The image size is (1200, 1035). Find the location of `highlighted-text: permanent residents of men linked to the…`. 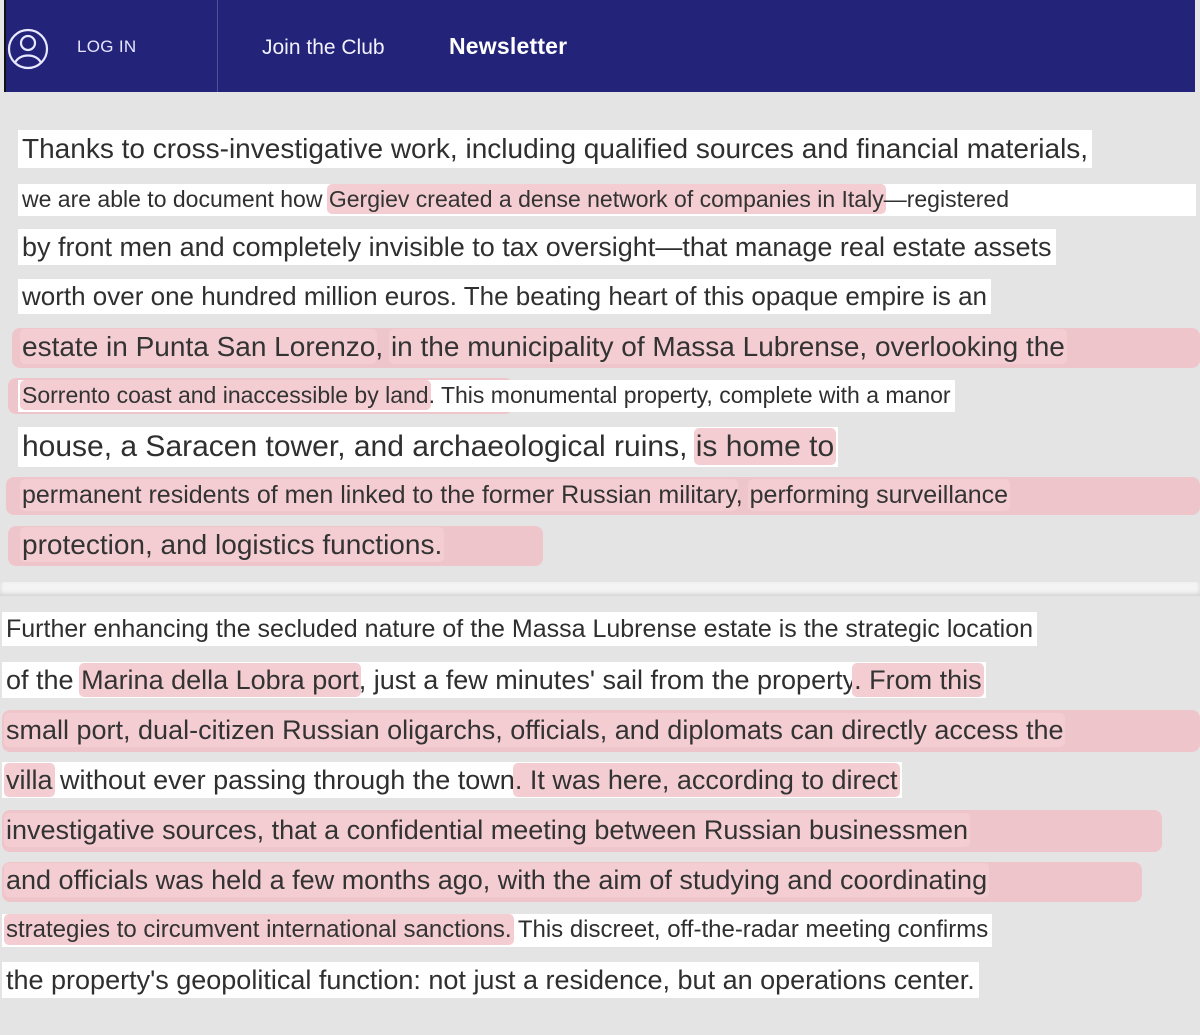

highlighted-text: permanent residents of men linked to the… is located at coordinates (379, 495).